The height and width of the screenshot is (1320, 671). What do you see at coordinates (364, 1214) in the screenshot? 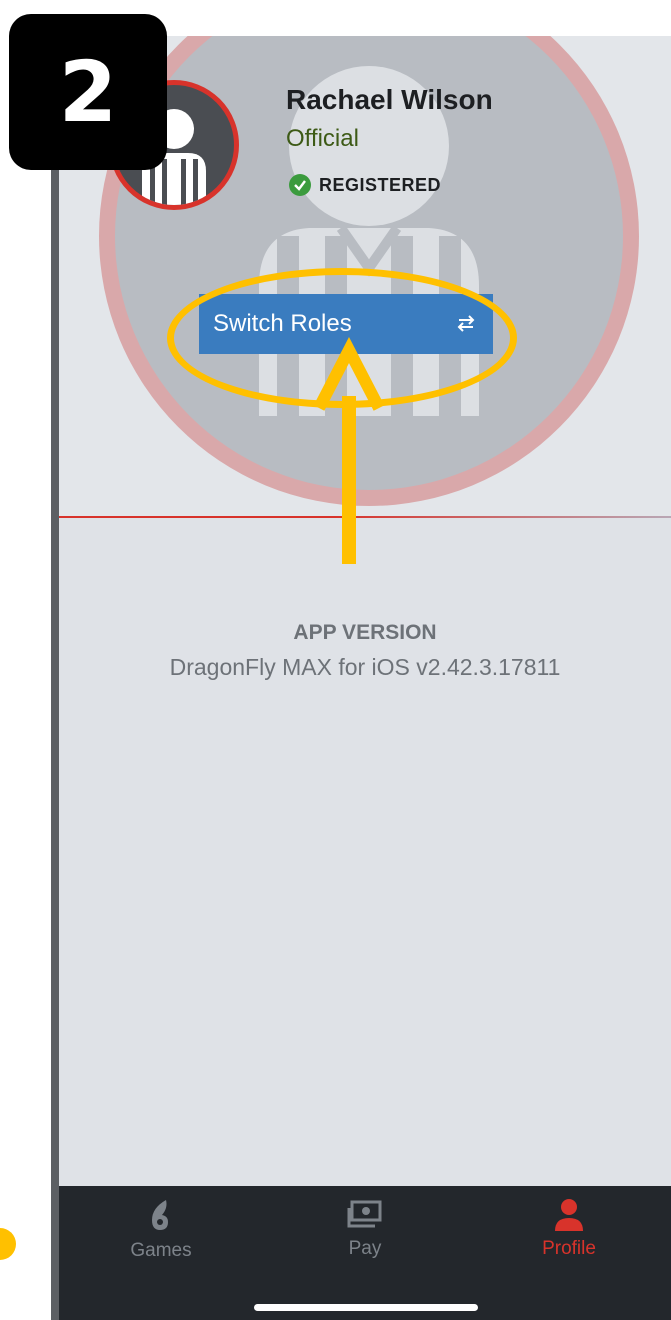
I see `money-icon` at bounding box center [364, 1214].